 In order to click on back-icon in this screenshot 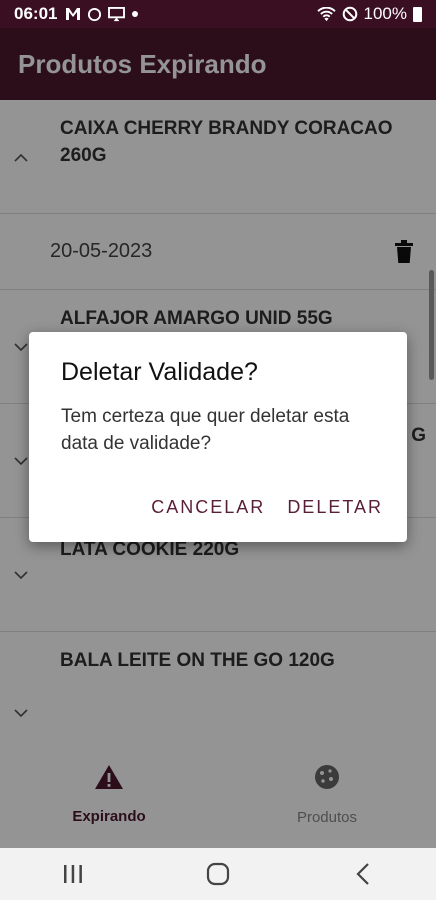, I will do `click(363, 874)`.